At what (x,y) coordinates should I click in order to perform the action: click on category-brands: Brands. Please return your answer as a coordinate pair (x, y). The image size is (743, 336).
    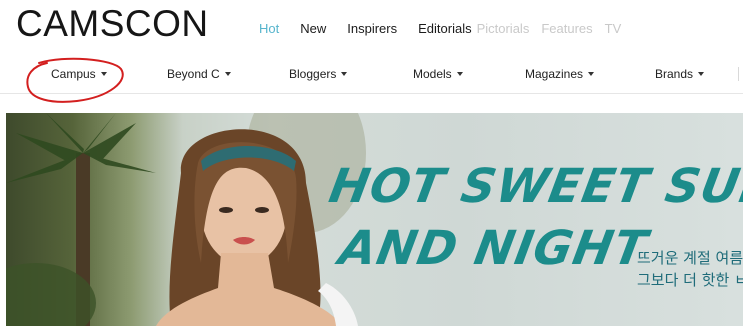
    Looking at the image, I should click on (680, 74).